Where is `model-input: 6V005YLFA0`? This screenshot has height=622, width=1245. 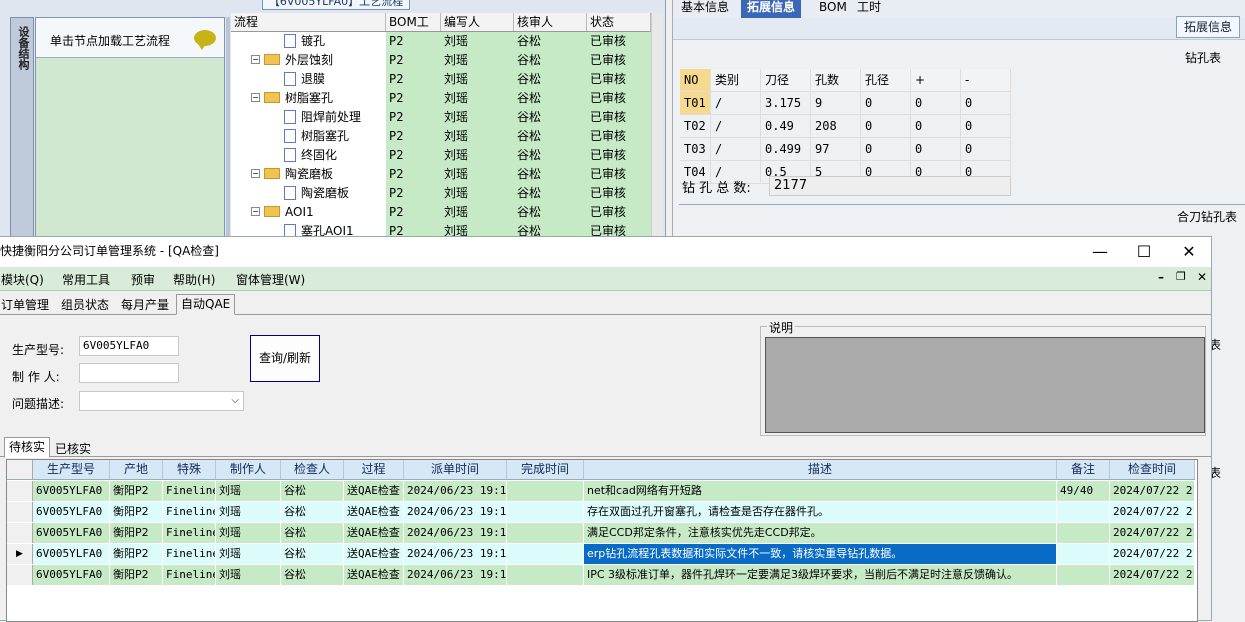
model-input: 6V005YLFA0 is located at coordinates (129, 346).